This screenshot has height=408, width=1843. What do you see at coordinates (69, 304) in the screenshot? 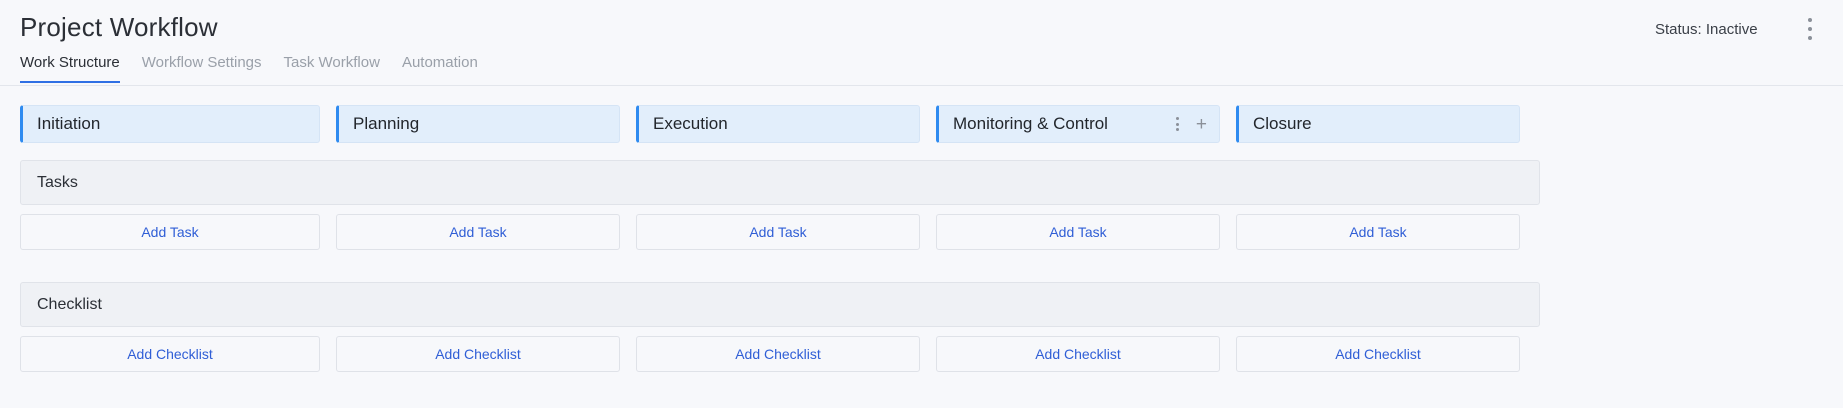
I see `section-title: Checklist` at bounding box center [69, 304].